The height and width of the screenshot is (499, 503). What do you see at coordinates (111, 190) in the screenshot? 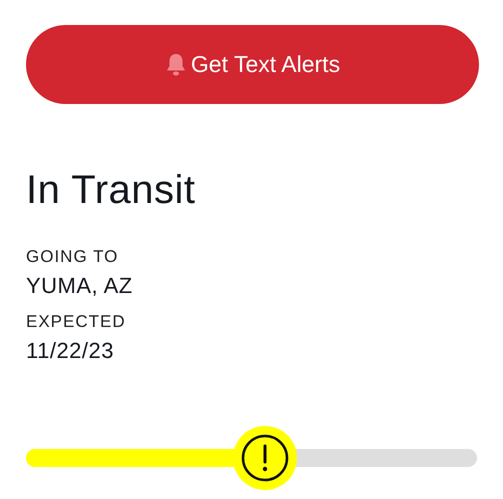
I see `shipment-status: In Transit` at bounding box center [111, 190].